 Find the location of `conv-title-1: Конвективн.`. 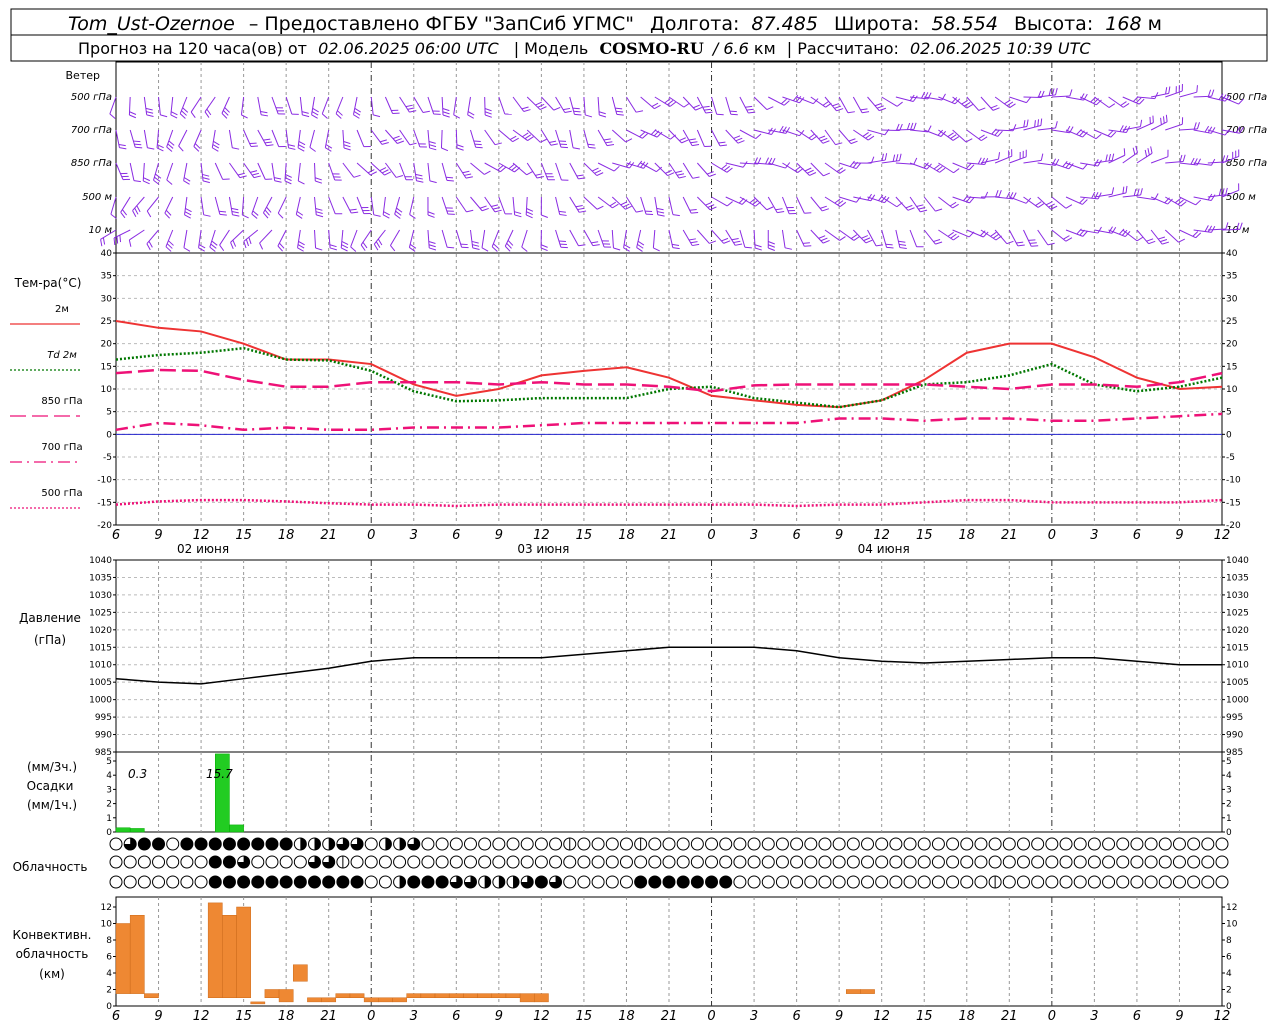

conv-title-1: Конвективн. is located at coordinates (52, 935).